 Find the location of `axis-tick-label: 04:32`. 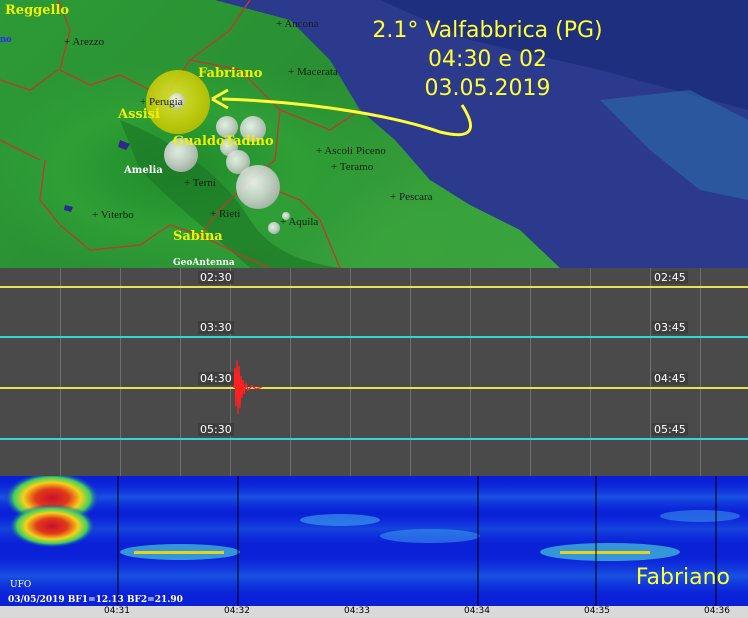

axis-tick-label: 04:32 is located at coordinates (237, 611).